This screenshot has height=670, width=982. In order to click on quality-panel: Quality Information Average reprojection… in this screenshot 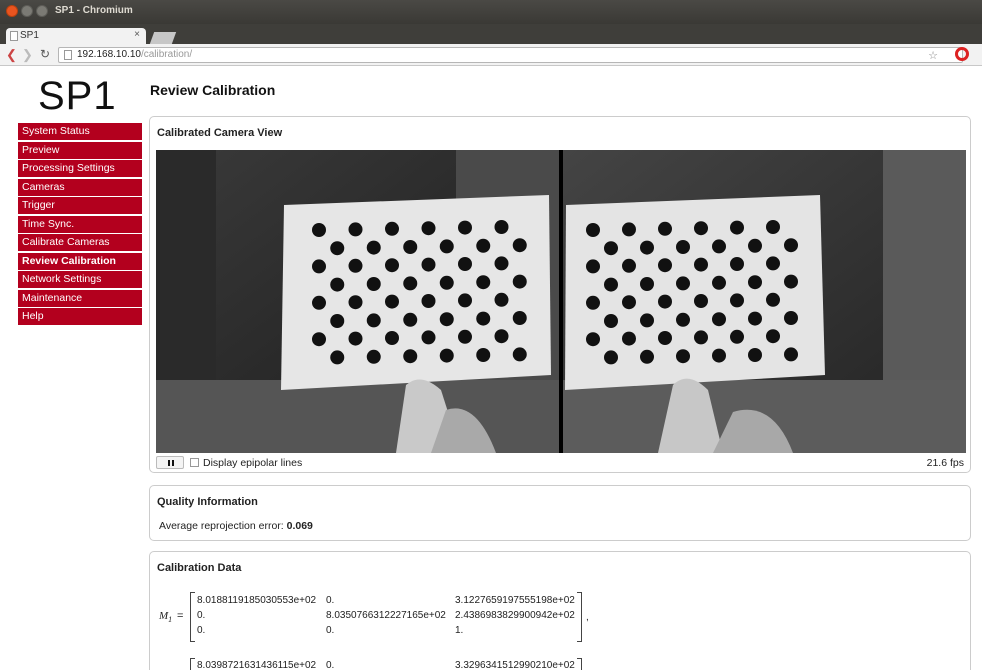, I will do `click(560, 513)`.